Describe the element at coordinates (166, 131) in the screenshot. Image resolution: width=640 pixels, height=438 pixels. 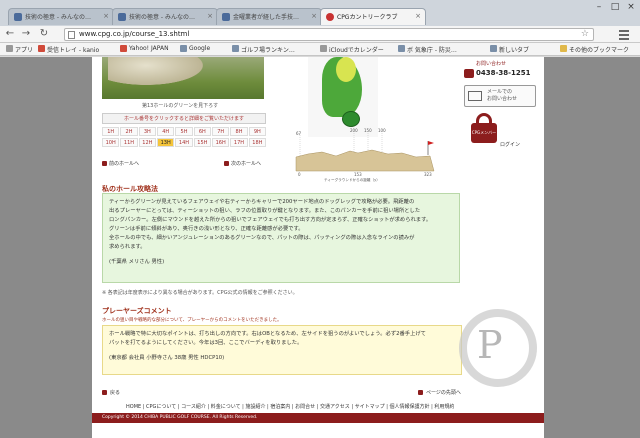
I see `hole-link: 4H` at that location.